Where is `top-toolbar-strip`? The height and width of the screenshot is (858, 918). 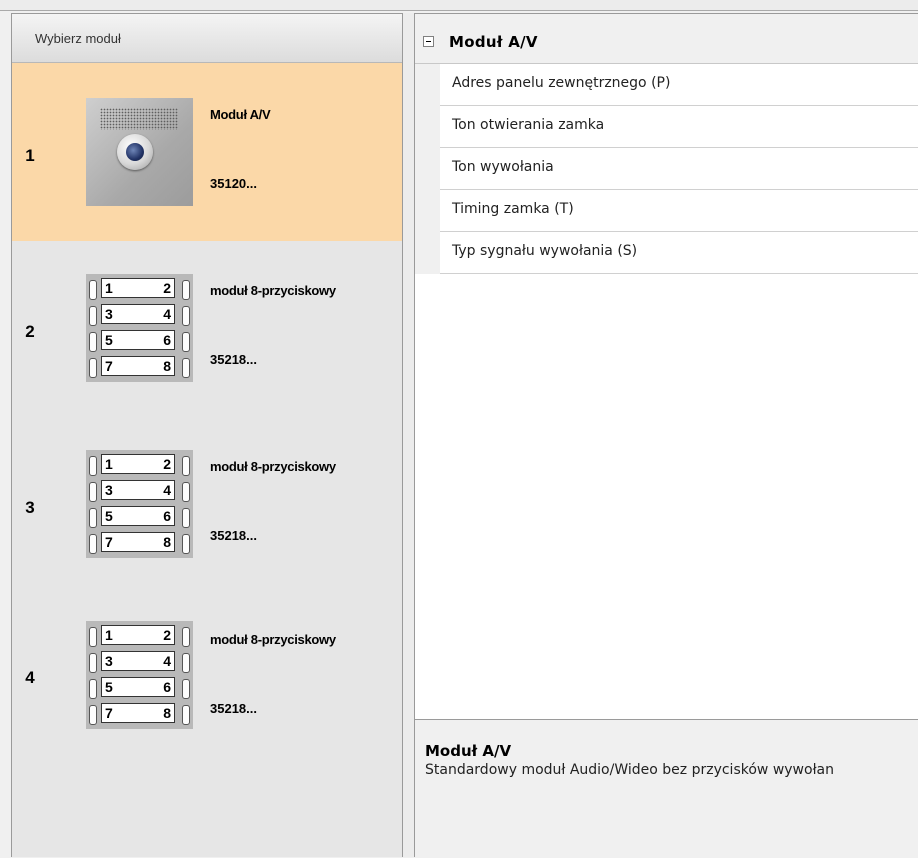
top-toolbar-strip is located at coordinates (459, 5).